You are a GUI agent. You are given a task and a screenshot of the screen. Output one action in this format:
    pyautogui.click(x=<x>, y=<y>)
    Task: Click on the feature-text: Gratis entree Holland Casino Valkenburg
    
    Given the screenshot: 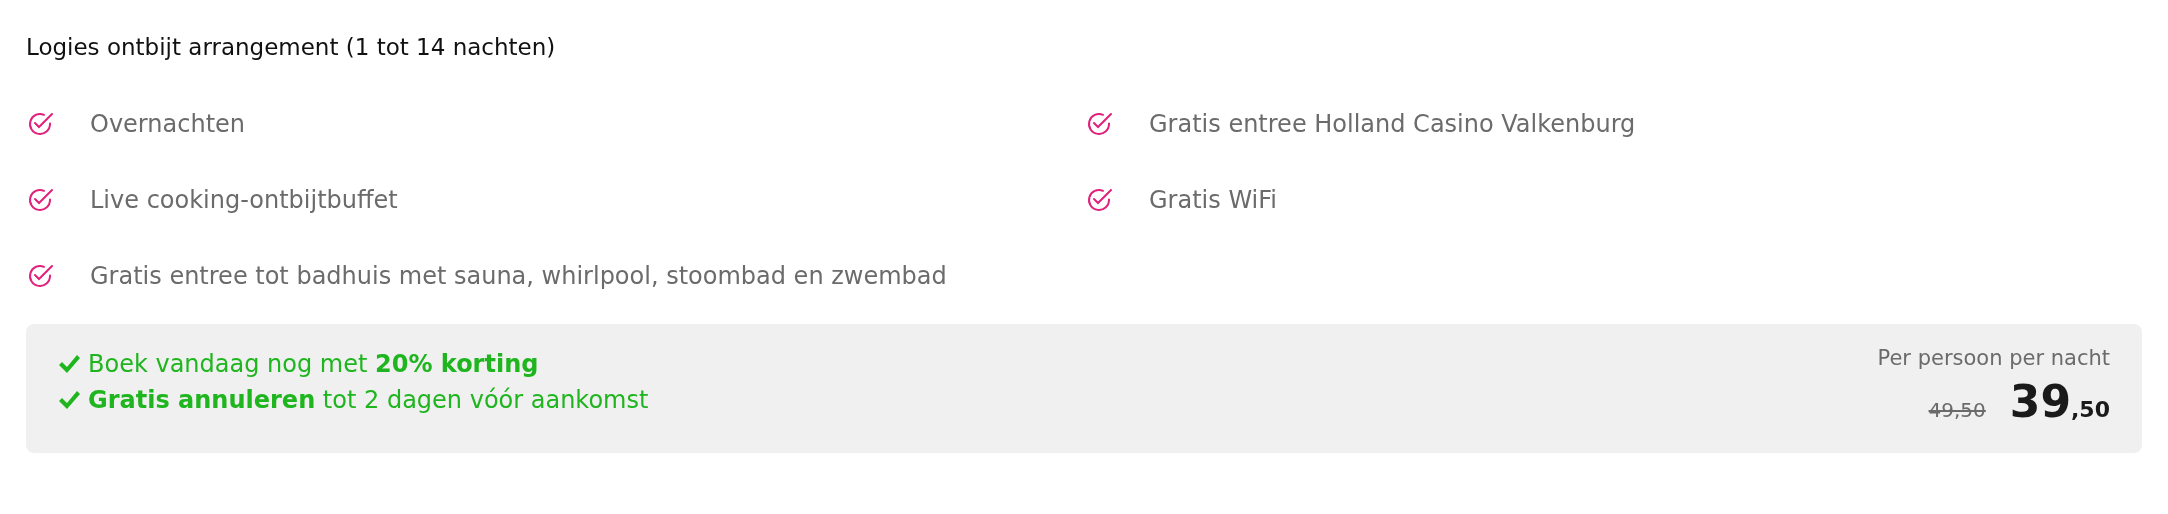 What is the action you would take?
    pyautogui.click(x=1392, y=124)
    